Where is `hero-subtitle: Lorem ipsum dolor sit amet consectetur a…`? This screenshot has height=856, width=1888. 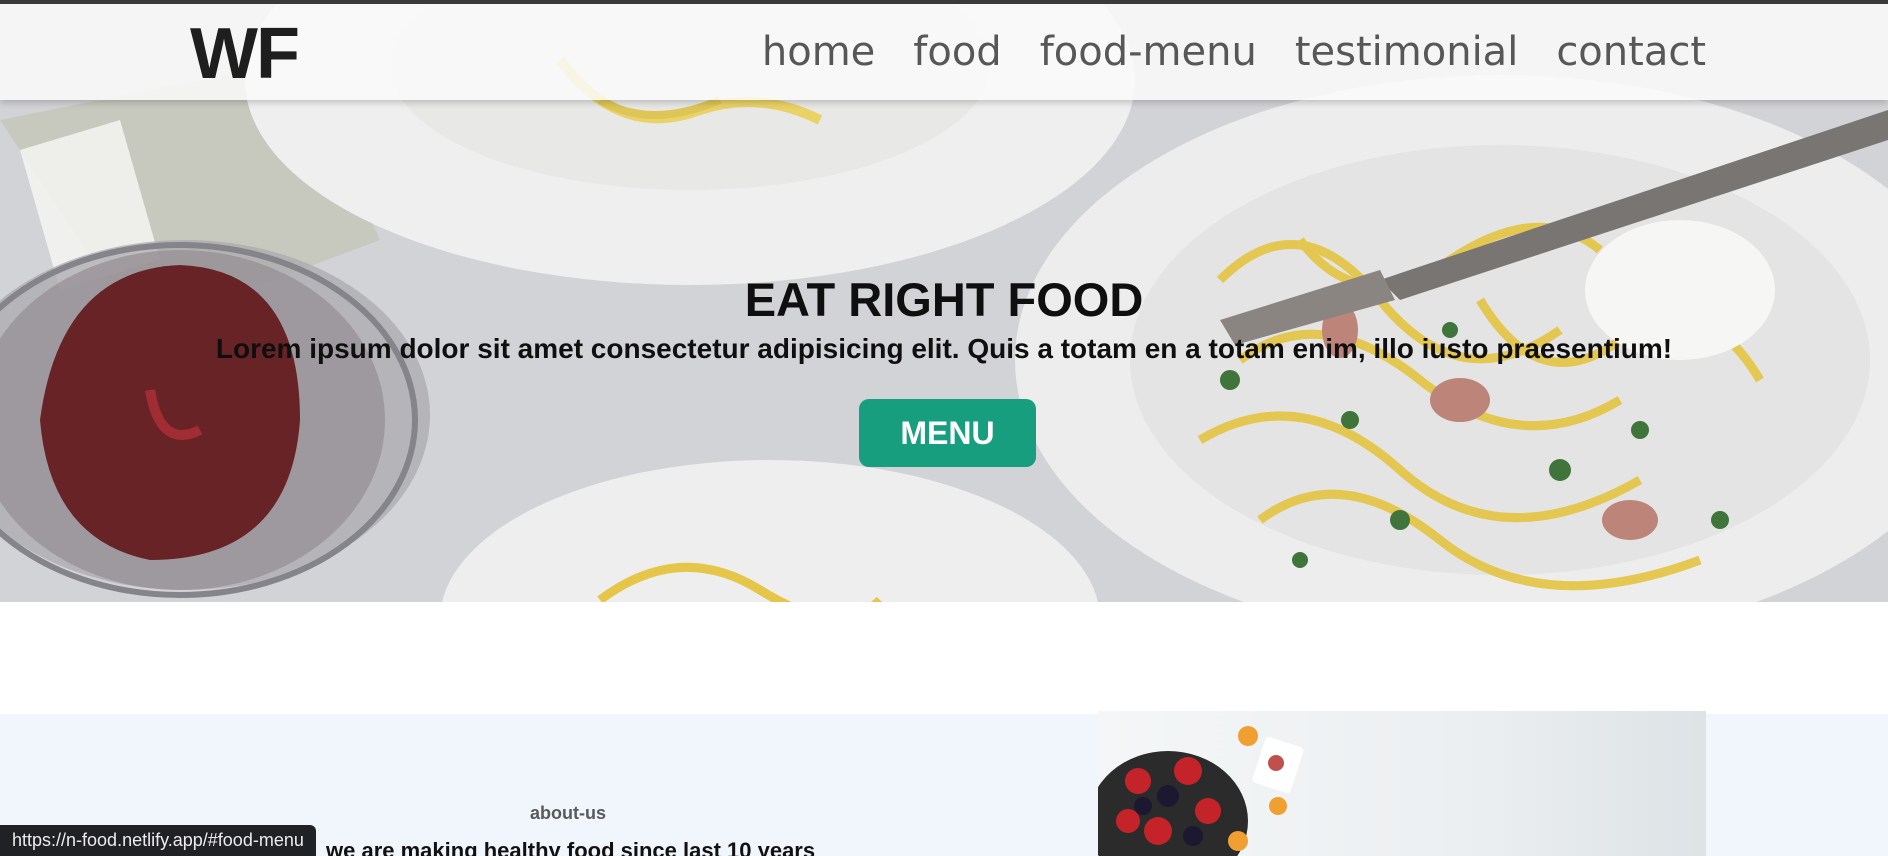
hero-subtitle: Lorem ipsum dolor sit amet consectetur a… is located at coordinates (944, 348).